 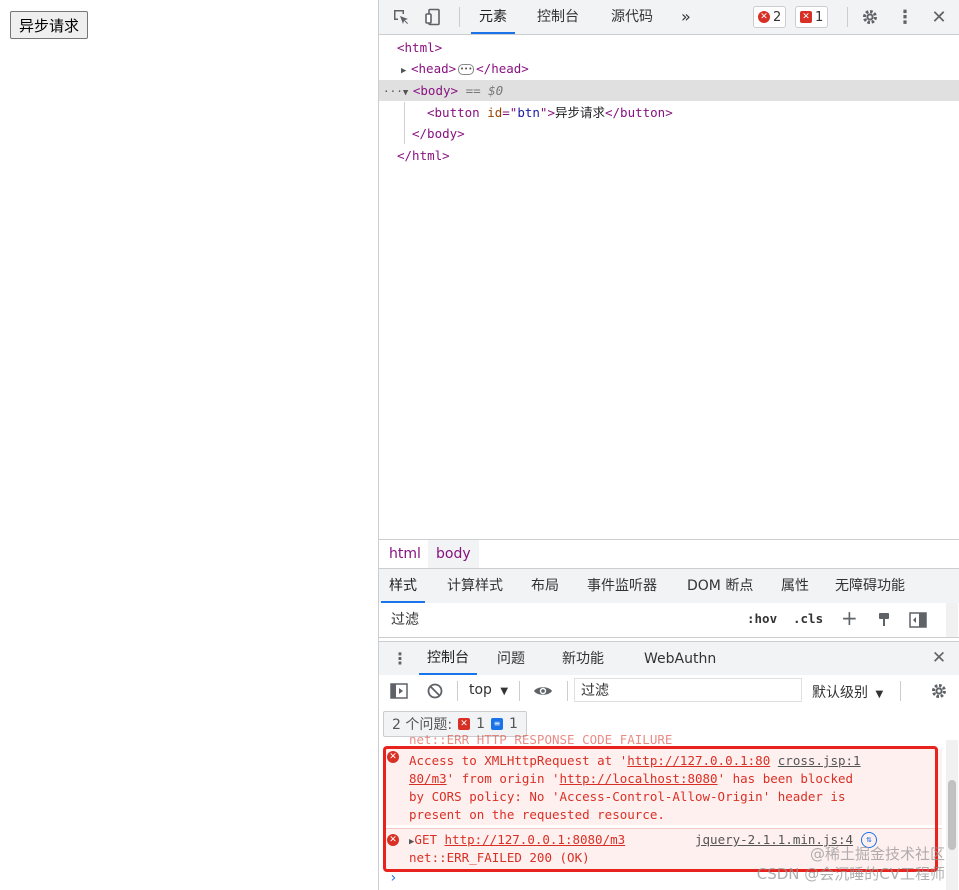 What do you see at coordinates (622, 586) in the screenshot?
I see `tab-event-listeners: 事件监听器` at bounding box center [622, 586].